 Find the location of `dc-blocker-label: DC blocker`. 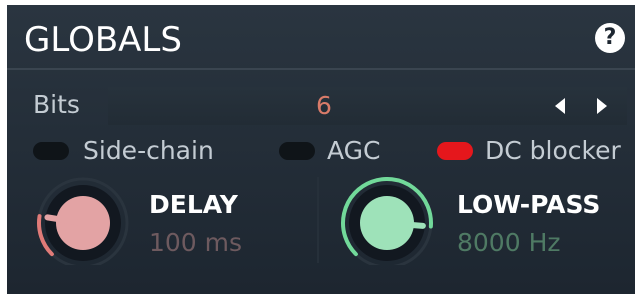

dc-blocker-label: DC blocker is located at coordinates (553, 150).